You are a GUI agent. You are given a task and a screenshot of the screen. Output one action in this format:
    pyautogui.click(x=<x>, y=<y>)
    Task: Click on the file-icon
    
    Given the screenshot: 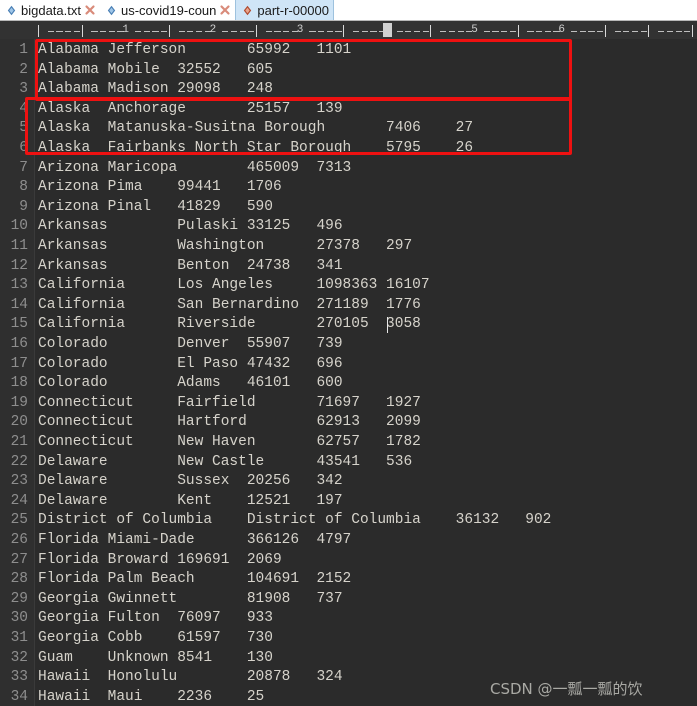 What is the action you would take?
    pyautogui.click(x=111, y=10)
    